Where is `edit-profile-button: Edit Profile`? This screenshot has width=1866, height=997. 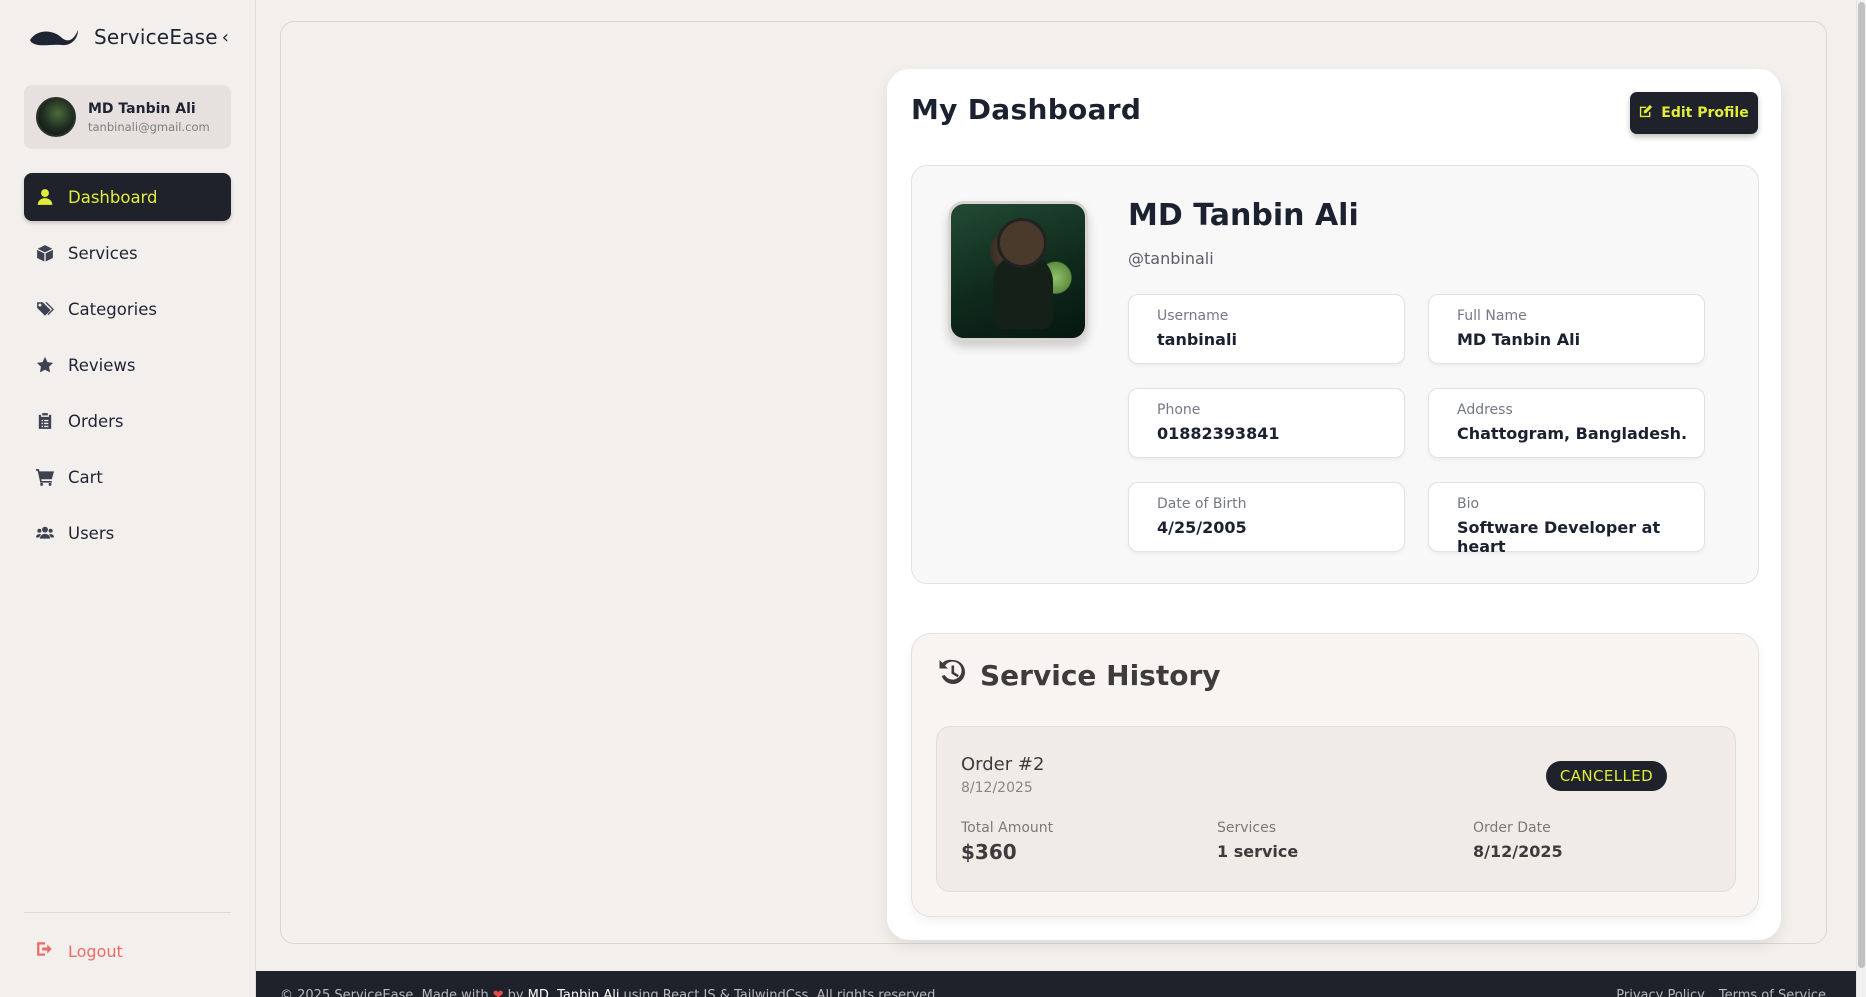 edit-profile-button: Edit Profile is located at coordinates (1694, 113).